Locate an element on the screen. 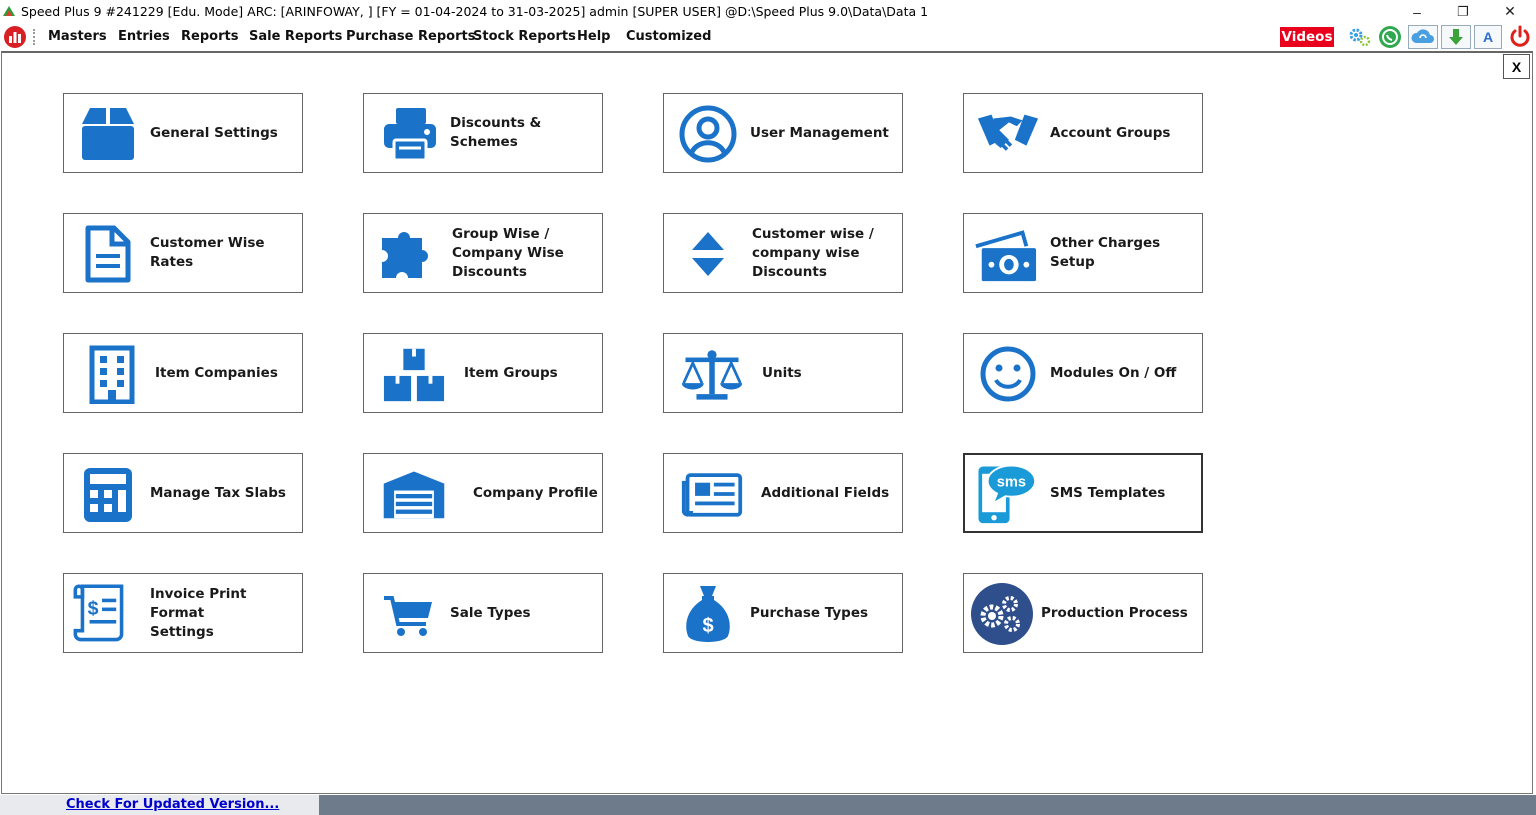 This screenshot has width=1536, height=815. app-logo-icon is located at coordinates (15, 37).